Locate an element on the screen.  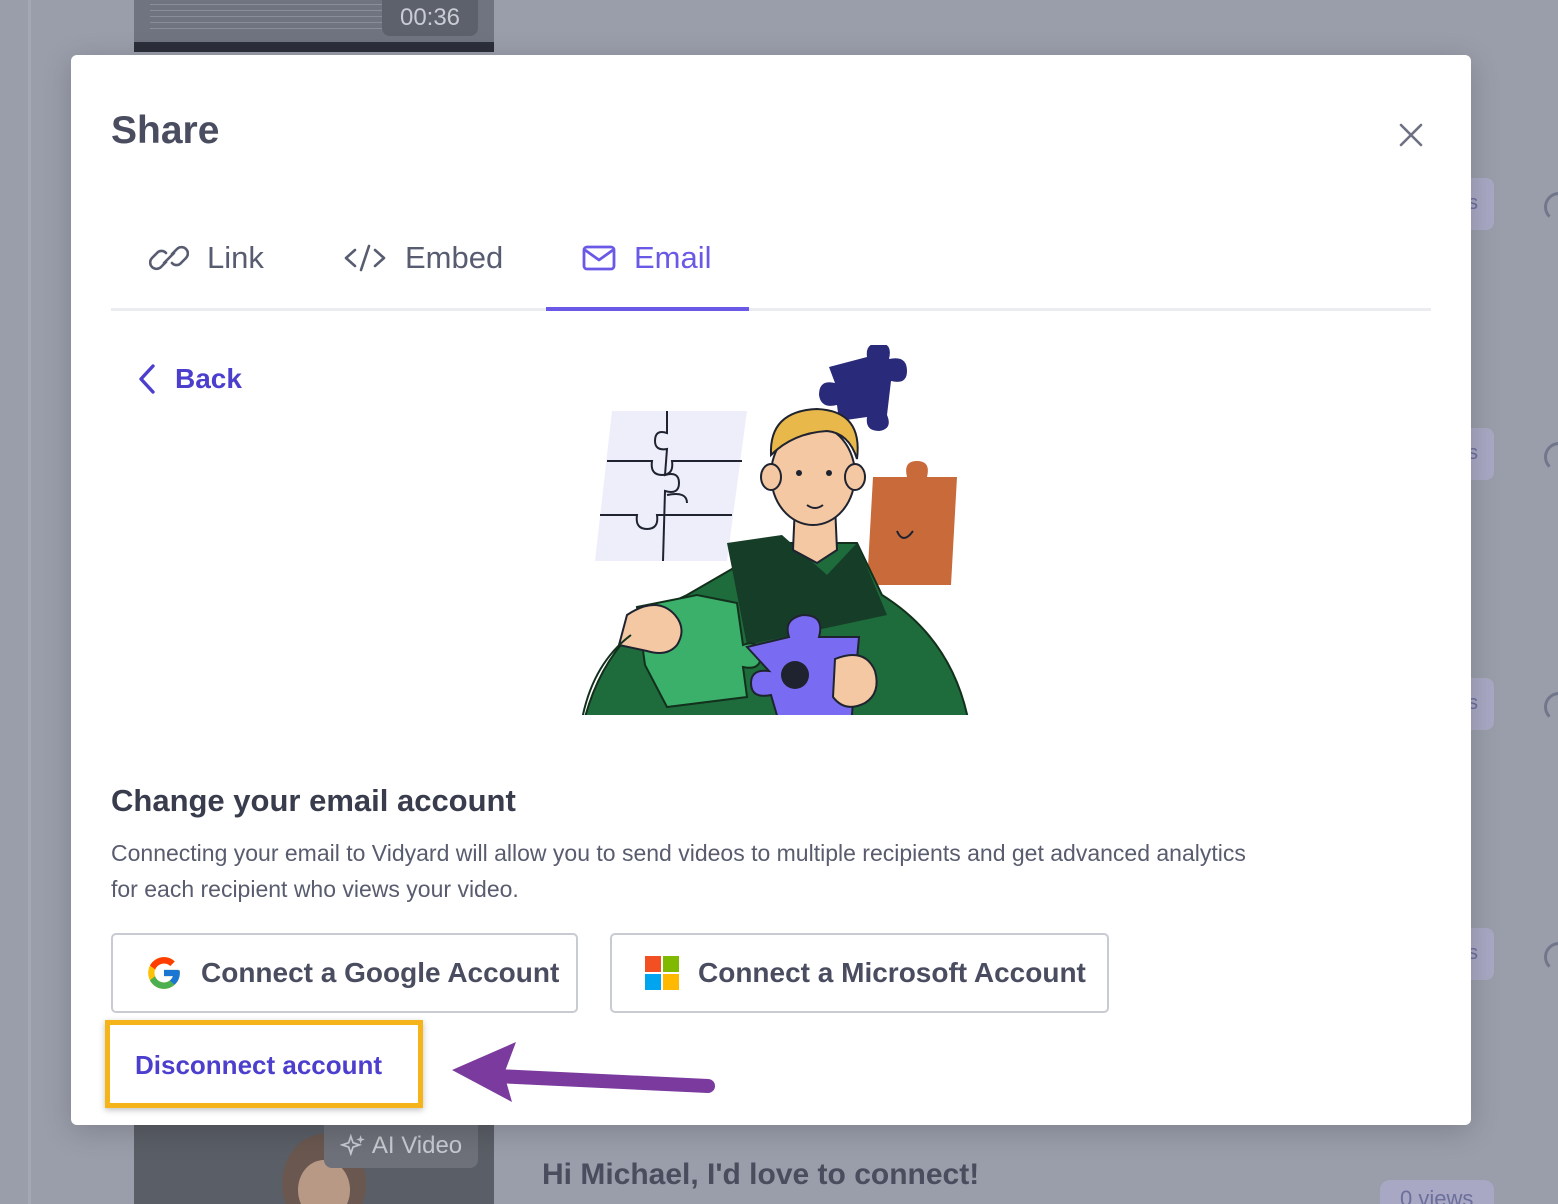
section-title: Change your email account is located at coordinates (313, 800).